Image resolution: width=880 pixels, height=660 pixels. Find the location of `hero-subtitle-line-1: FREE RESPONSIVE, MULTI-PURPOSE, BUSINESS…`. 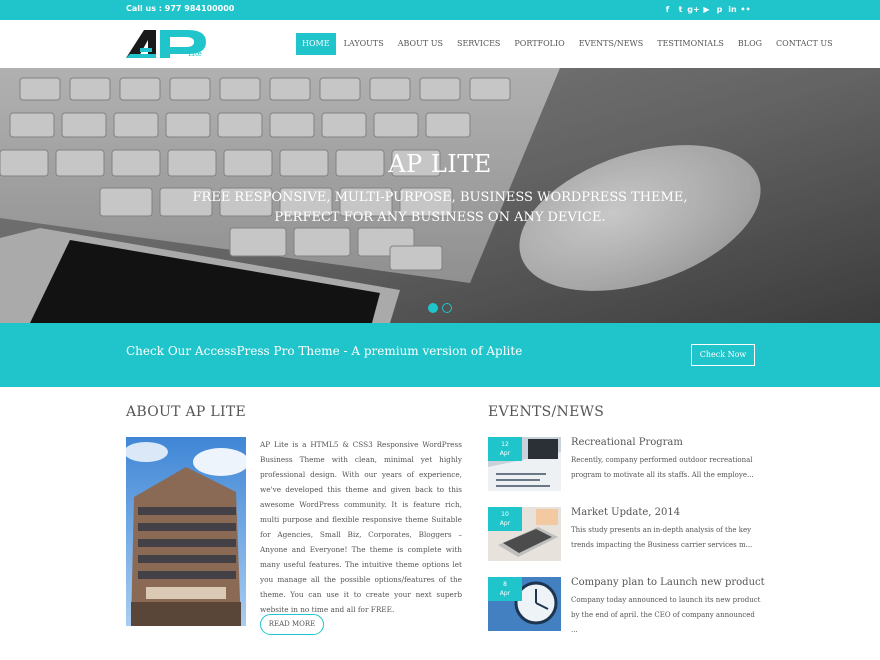

hero-subtitle-line-1: FREE RESPONSIVE, MULTI-PURPOSE, BUSINESS… is located at coordinates (440, 197).